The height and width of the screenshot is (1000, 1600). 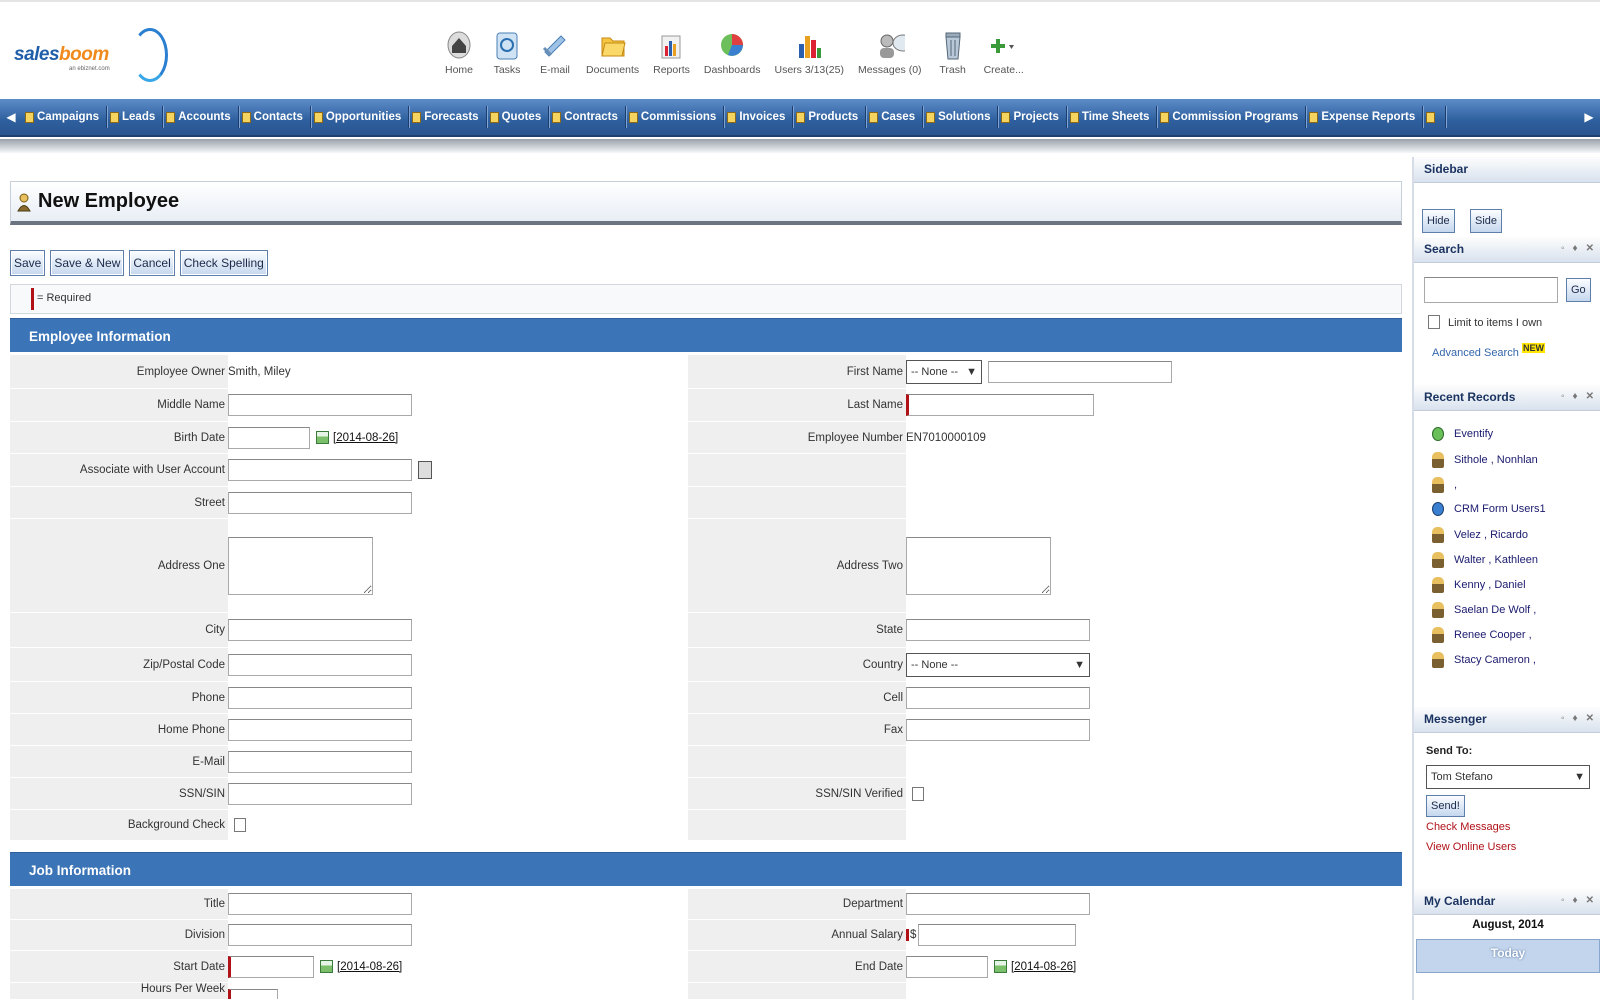 What do you see at coordinates (360, 117) in the screenshot?
I see `tab-opportunities: Opportunities` at bounding box center [360, 117].